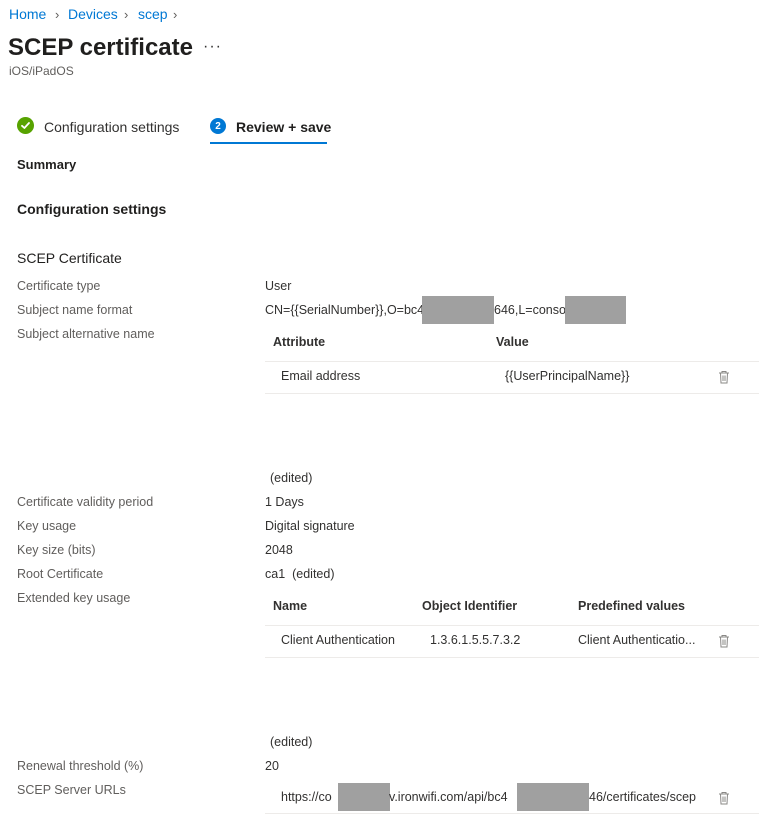 The image size is (759, 831). Describe the element at coordinates (284, 502) in the screenshot. I see `field-value: 1 Days` at that location.